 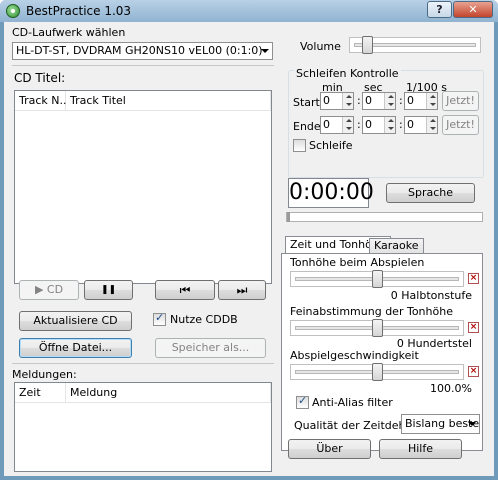 I want to click on end-sec-value: 0, so click(x=368, y=124).